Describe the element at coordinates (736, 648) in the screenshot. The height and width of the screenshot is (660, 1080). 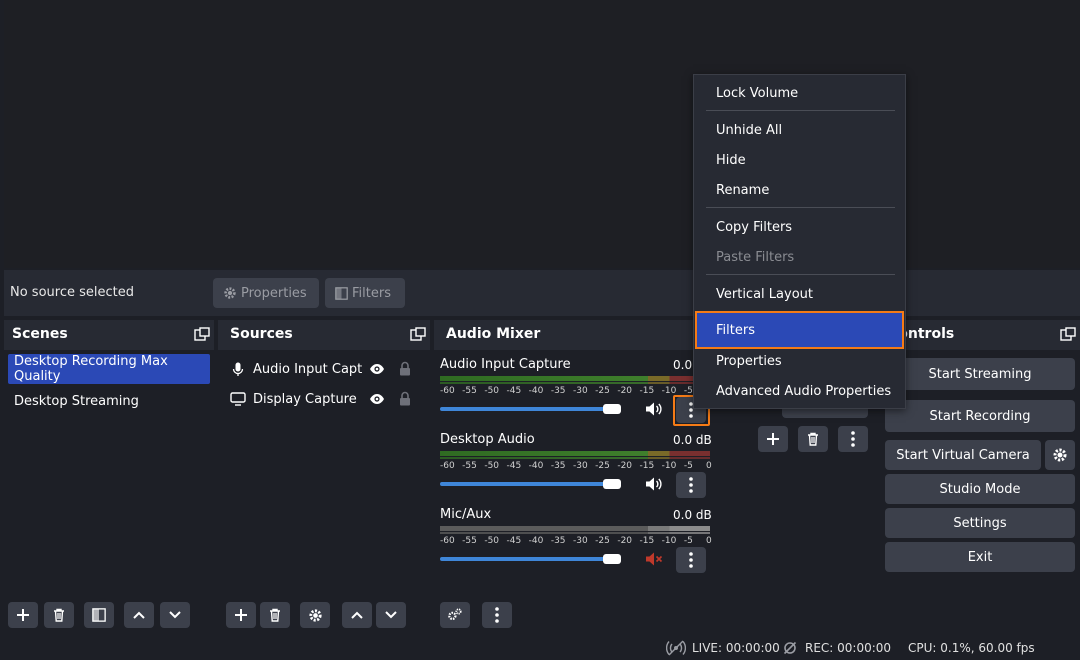
I see `live-time: LIVE: 00:00:00` at that location.